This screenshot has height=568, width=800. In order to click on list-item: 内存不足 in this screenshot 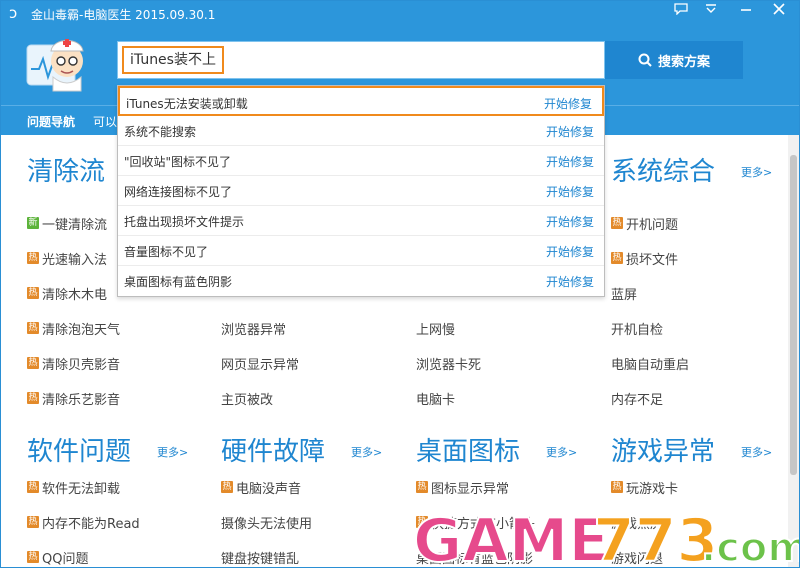, I will do `click(637, 398)`.